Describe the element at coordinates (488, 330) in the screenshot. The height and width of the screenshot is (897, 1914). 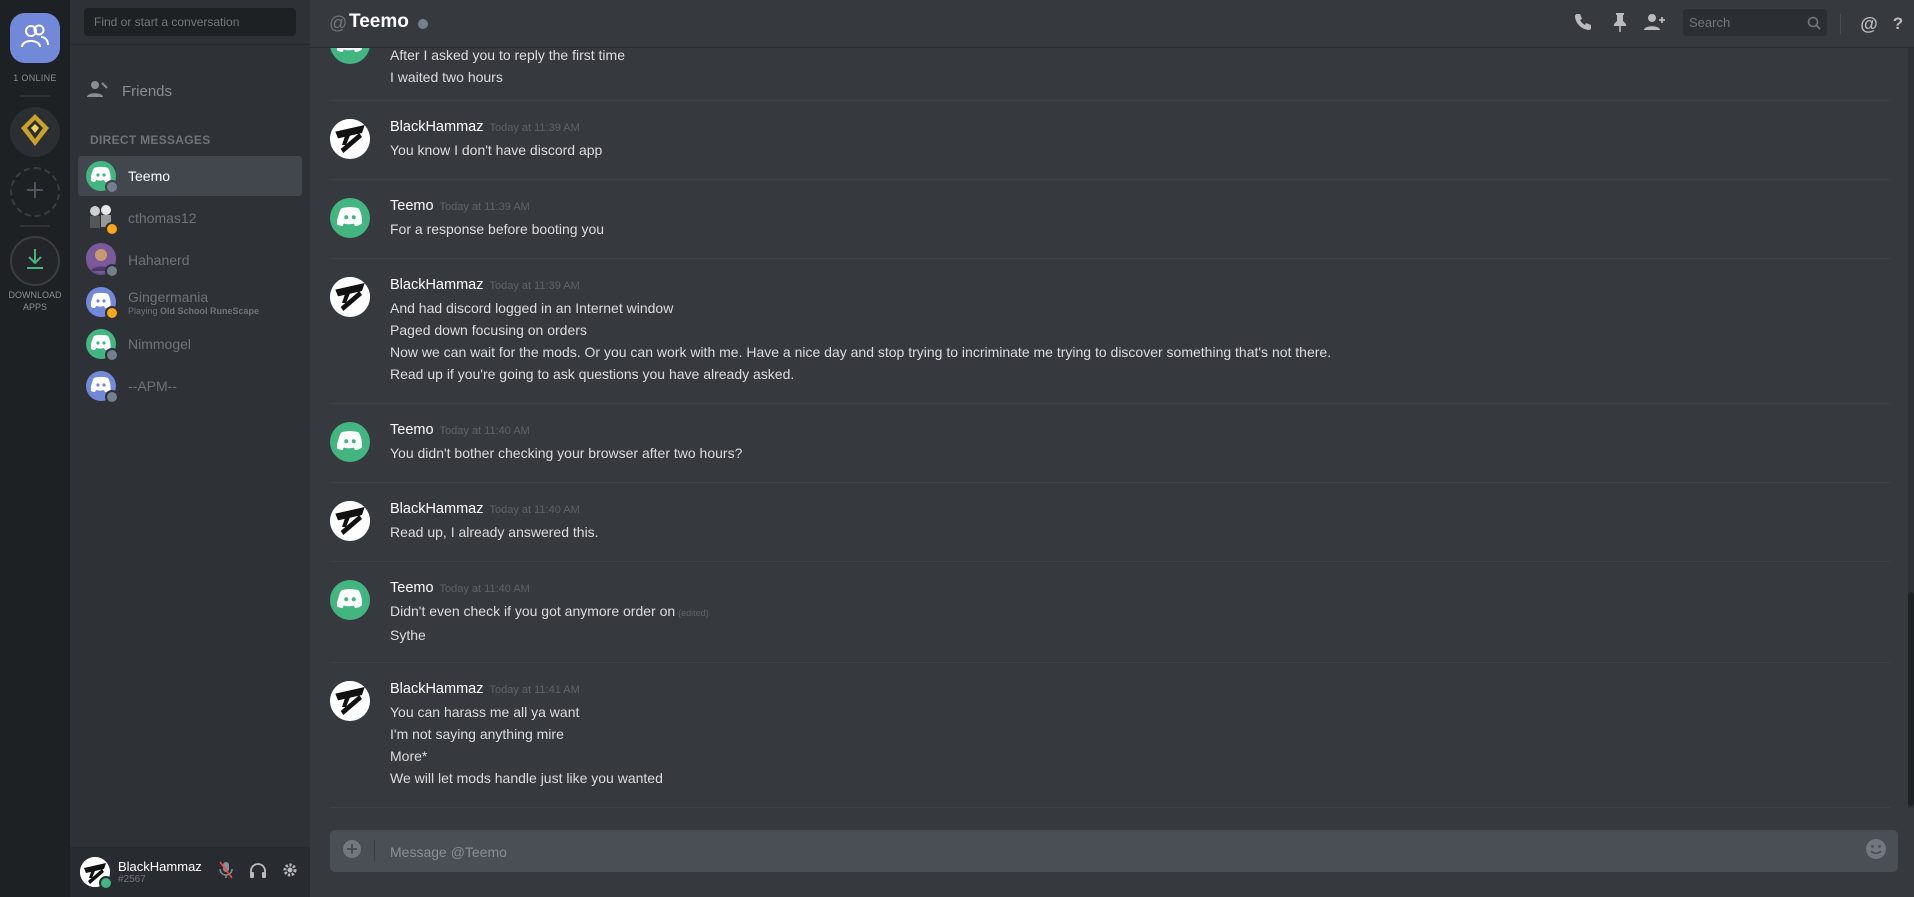
I see `message-text: Paged down focusing on orders` at that location.